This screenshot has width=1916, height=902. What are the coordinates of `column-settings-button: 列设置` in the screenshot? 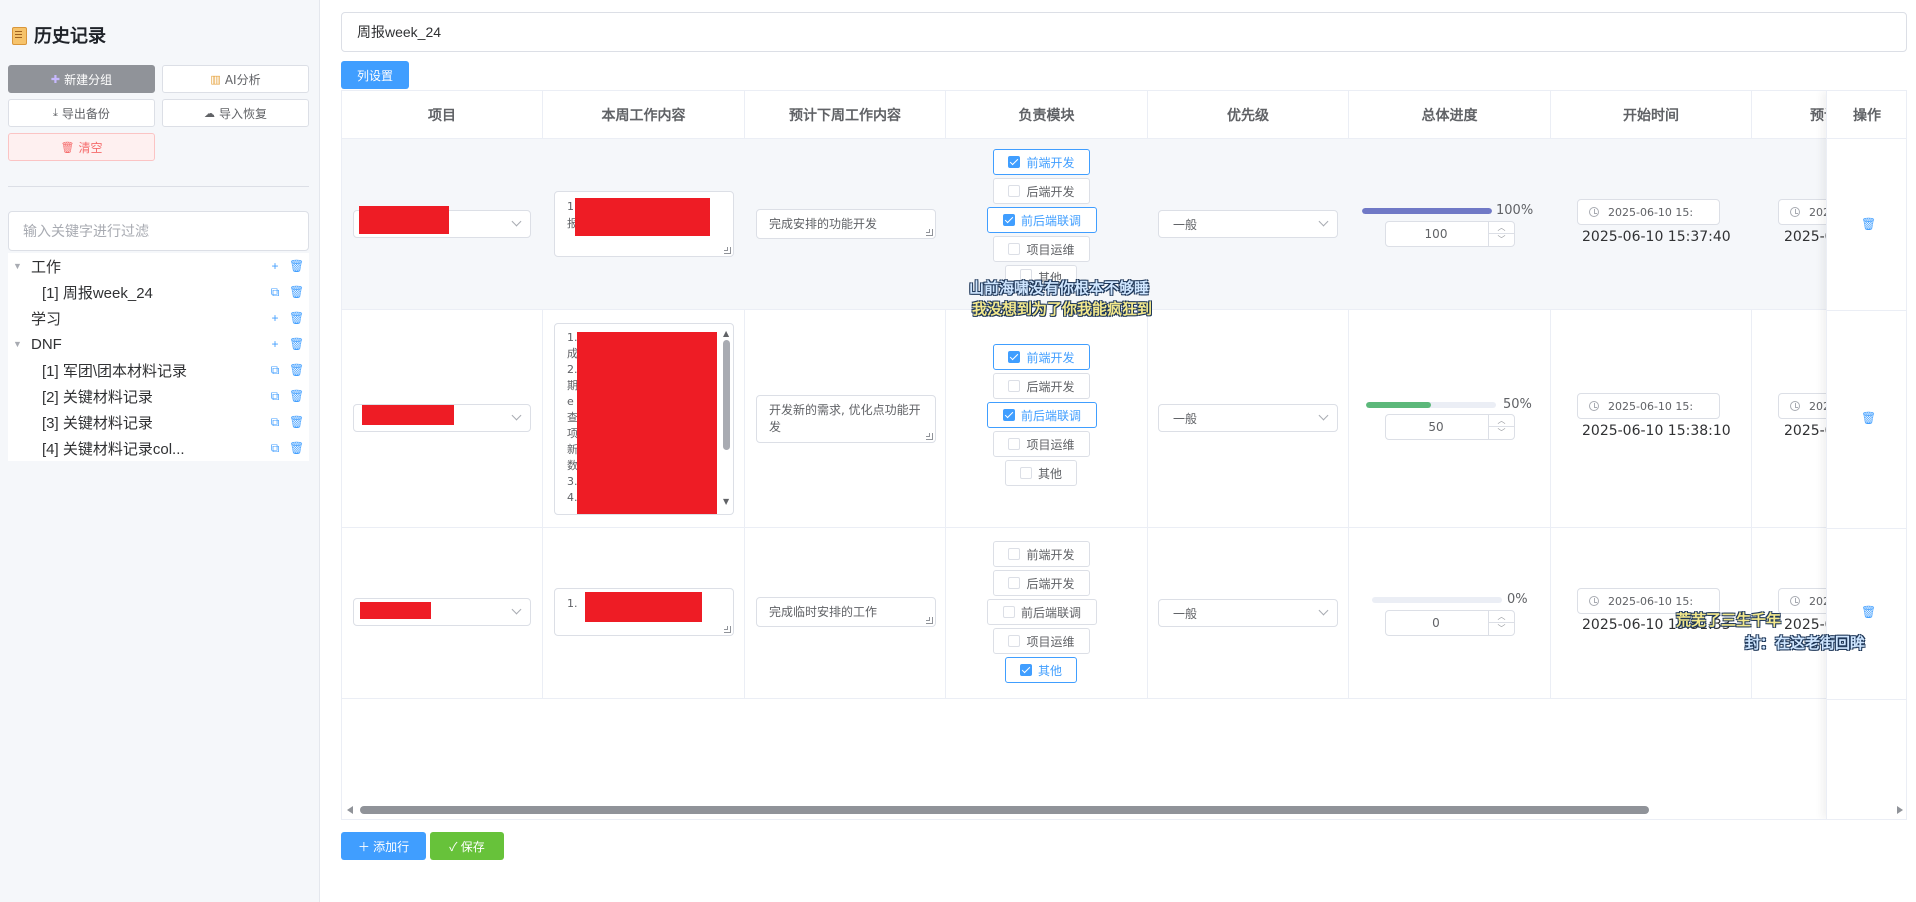 It's located at (375, 75).